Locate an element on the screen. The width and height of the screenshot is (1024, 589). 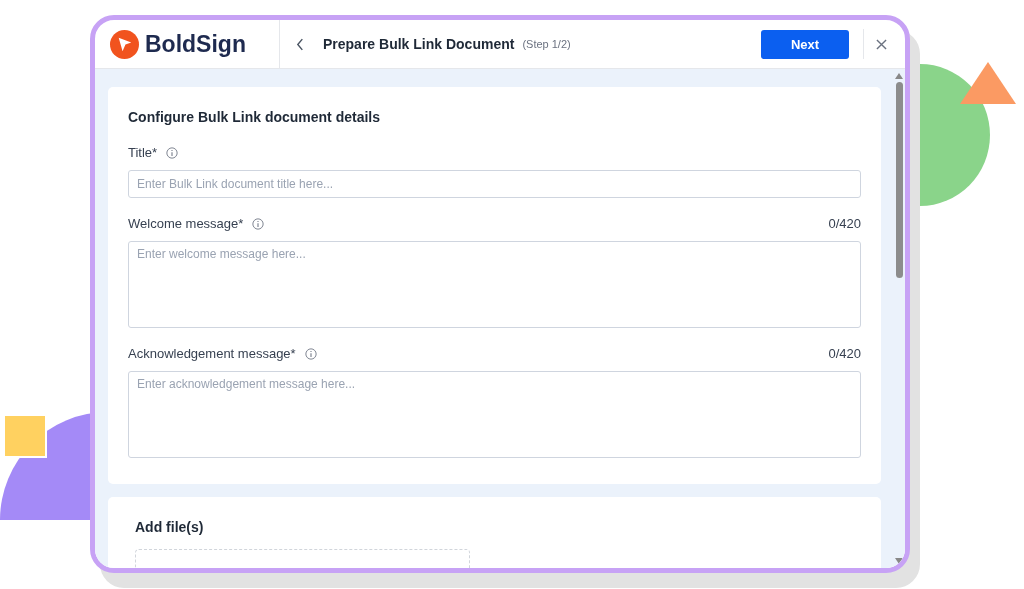
logo-icon is located at coordinates (124, 44).